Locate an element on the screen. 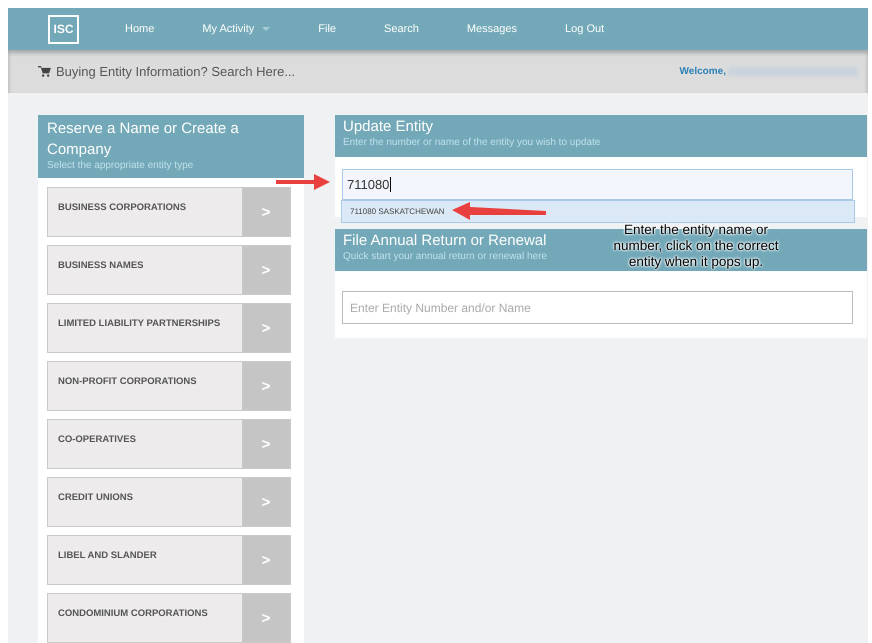 This screenshot has width=872, height=643. cart-icon is located at coordinates (44, 71).